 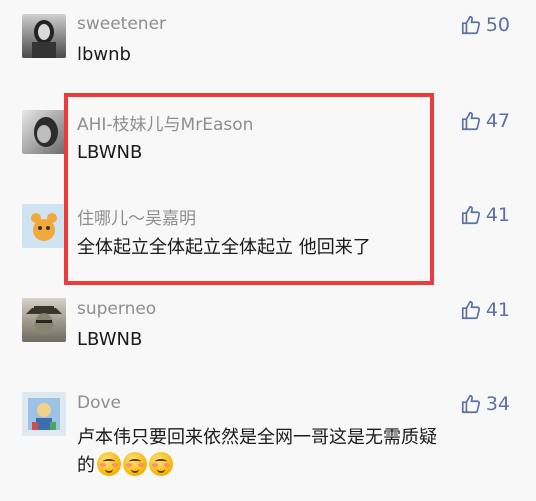 I want to click on comment-text: LBWNB, so click(x=110, y=339).